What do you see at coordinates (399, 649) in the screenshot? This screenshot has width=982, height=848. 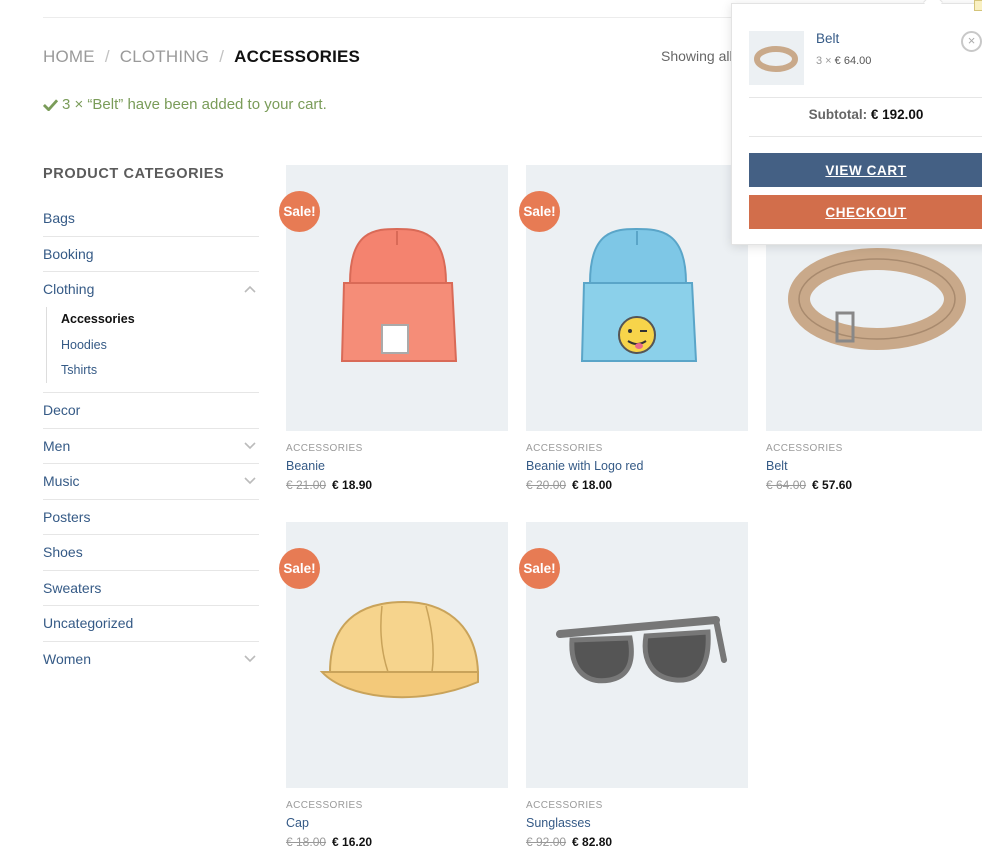 I see `cap-image` at bounding box center [399, 649].